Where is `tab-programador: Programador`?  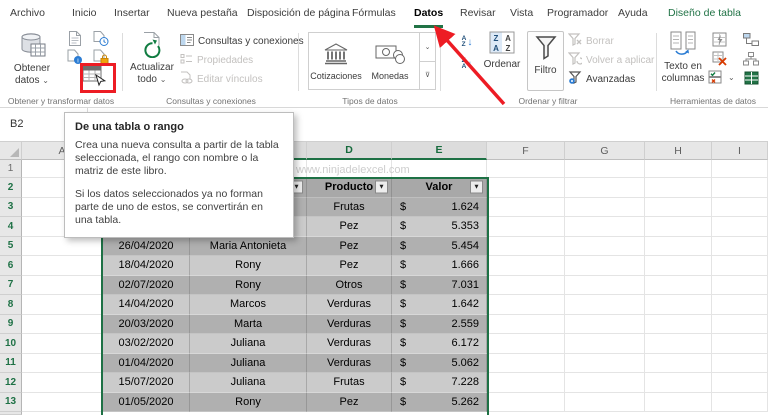 tab-programador: Programador is located at coordinates (577, 15).